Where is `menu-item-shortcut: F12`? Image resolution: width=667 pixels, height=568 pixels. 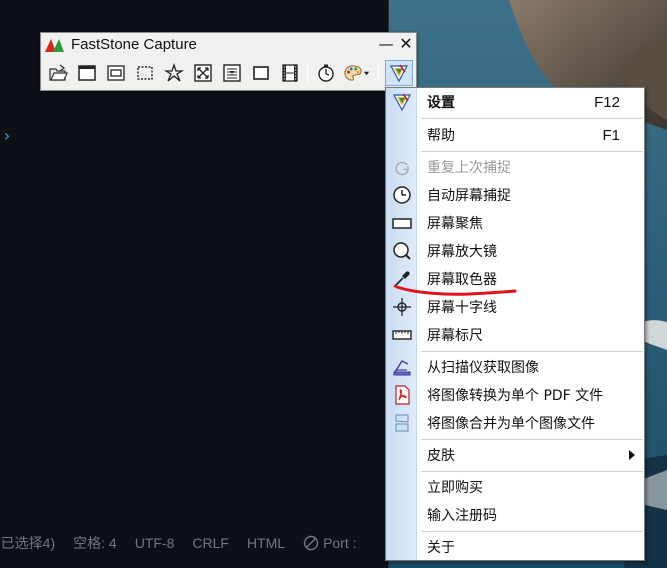 menu-item-shortcut: F12 is located at coordinates (607, 102).